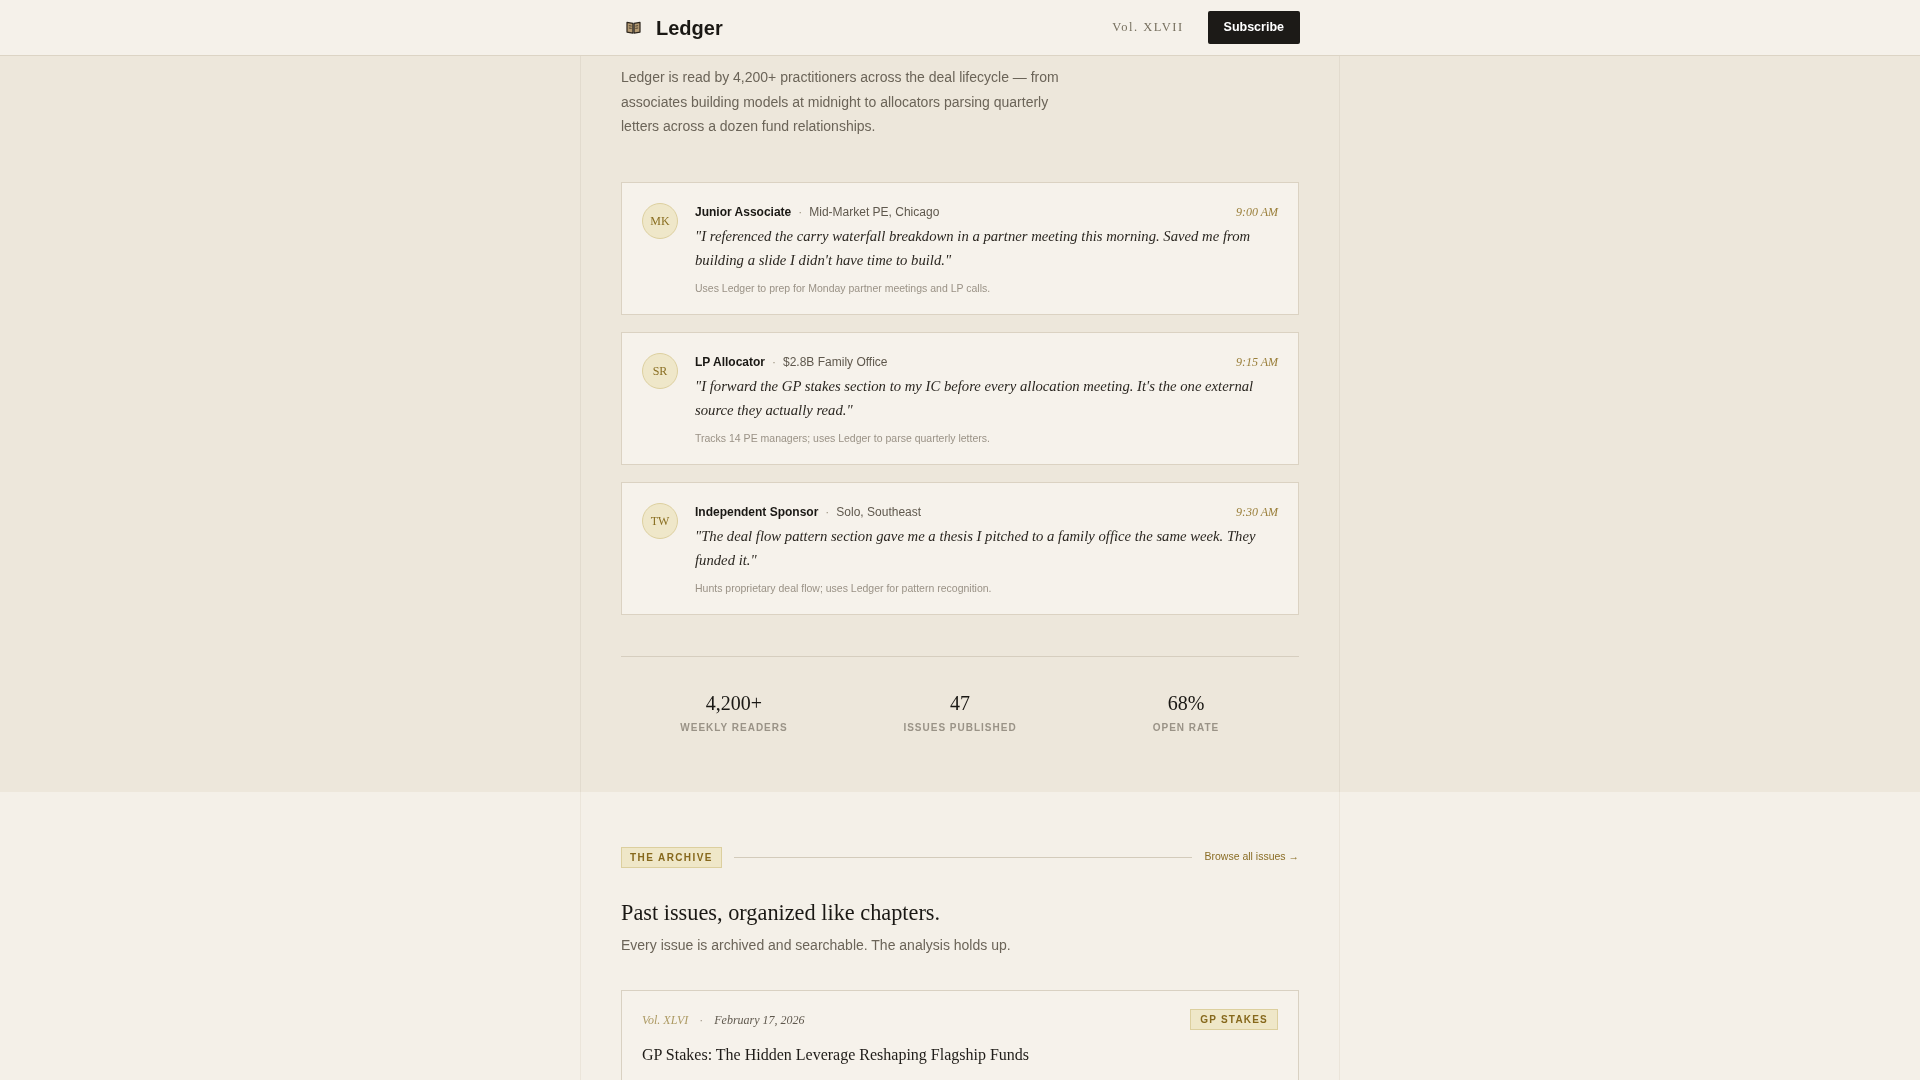 The height and width of the screenshot is (1080, 1920). I want to click on issue-title: GP Stakes: The Hidden Leverage Reshaping Flagship Funds, so click(836, 1055).